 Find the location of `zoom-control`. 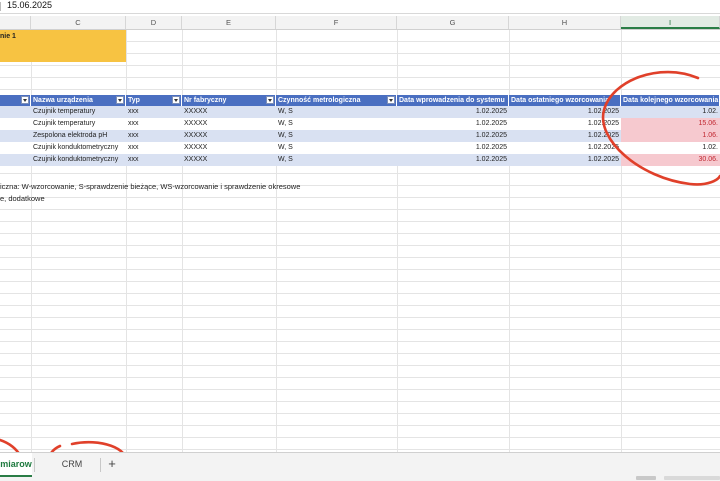

zoom-control is located at coordinates (692, 478).